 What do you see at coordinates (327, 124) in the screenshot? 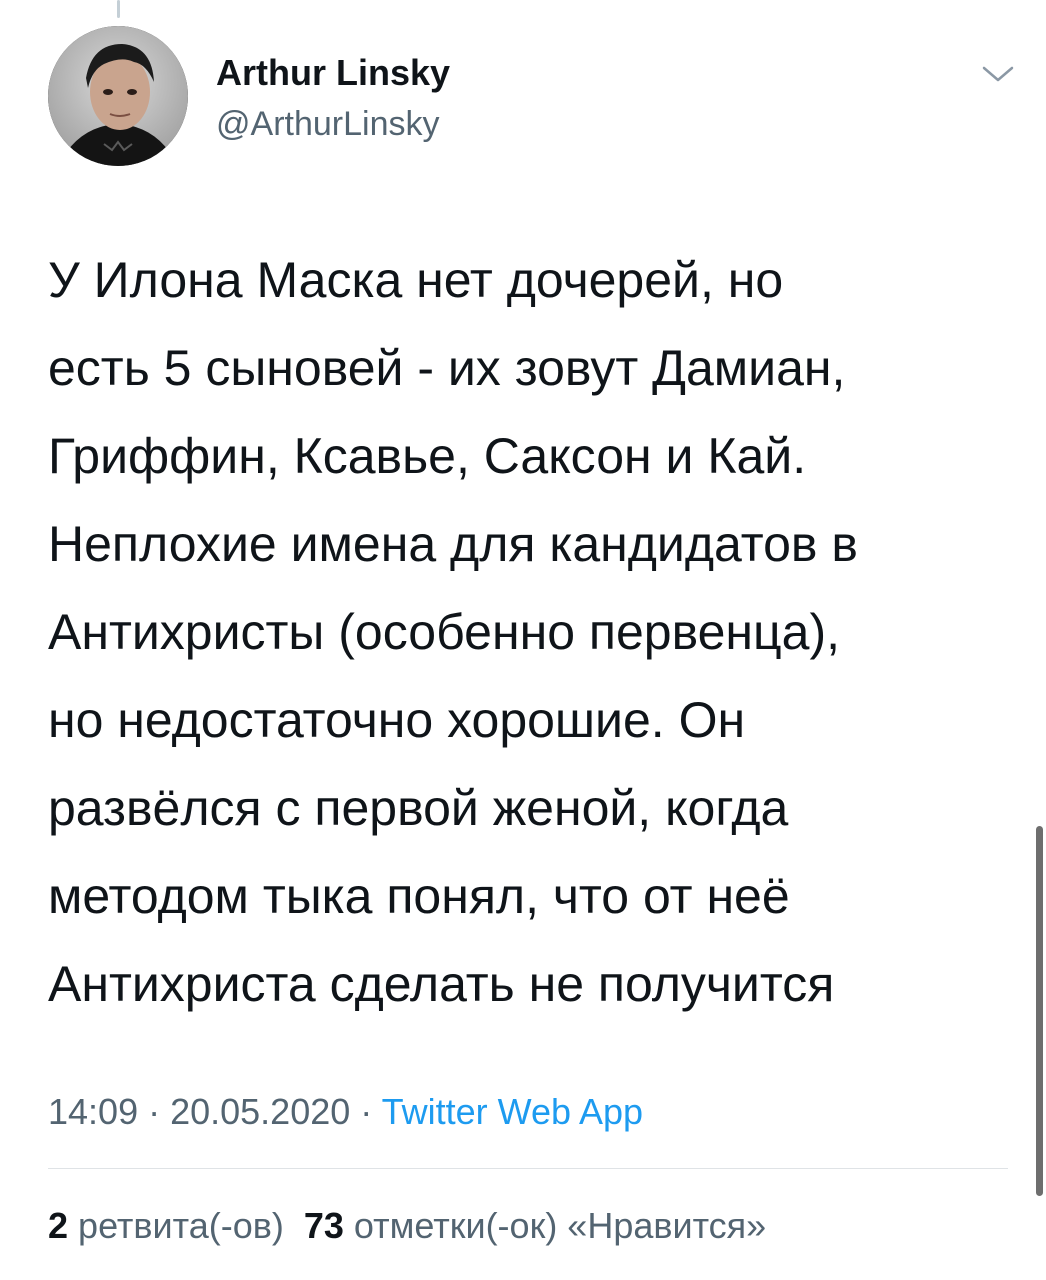
I see `author-handle: @ArthurLinsky` at bounding box center [327, 124].